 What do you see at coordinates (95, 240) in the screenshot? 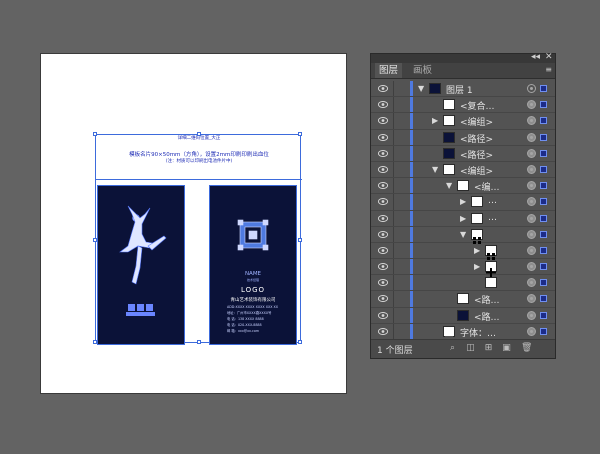
I see `handle-left` at bounding box center [95, 240].